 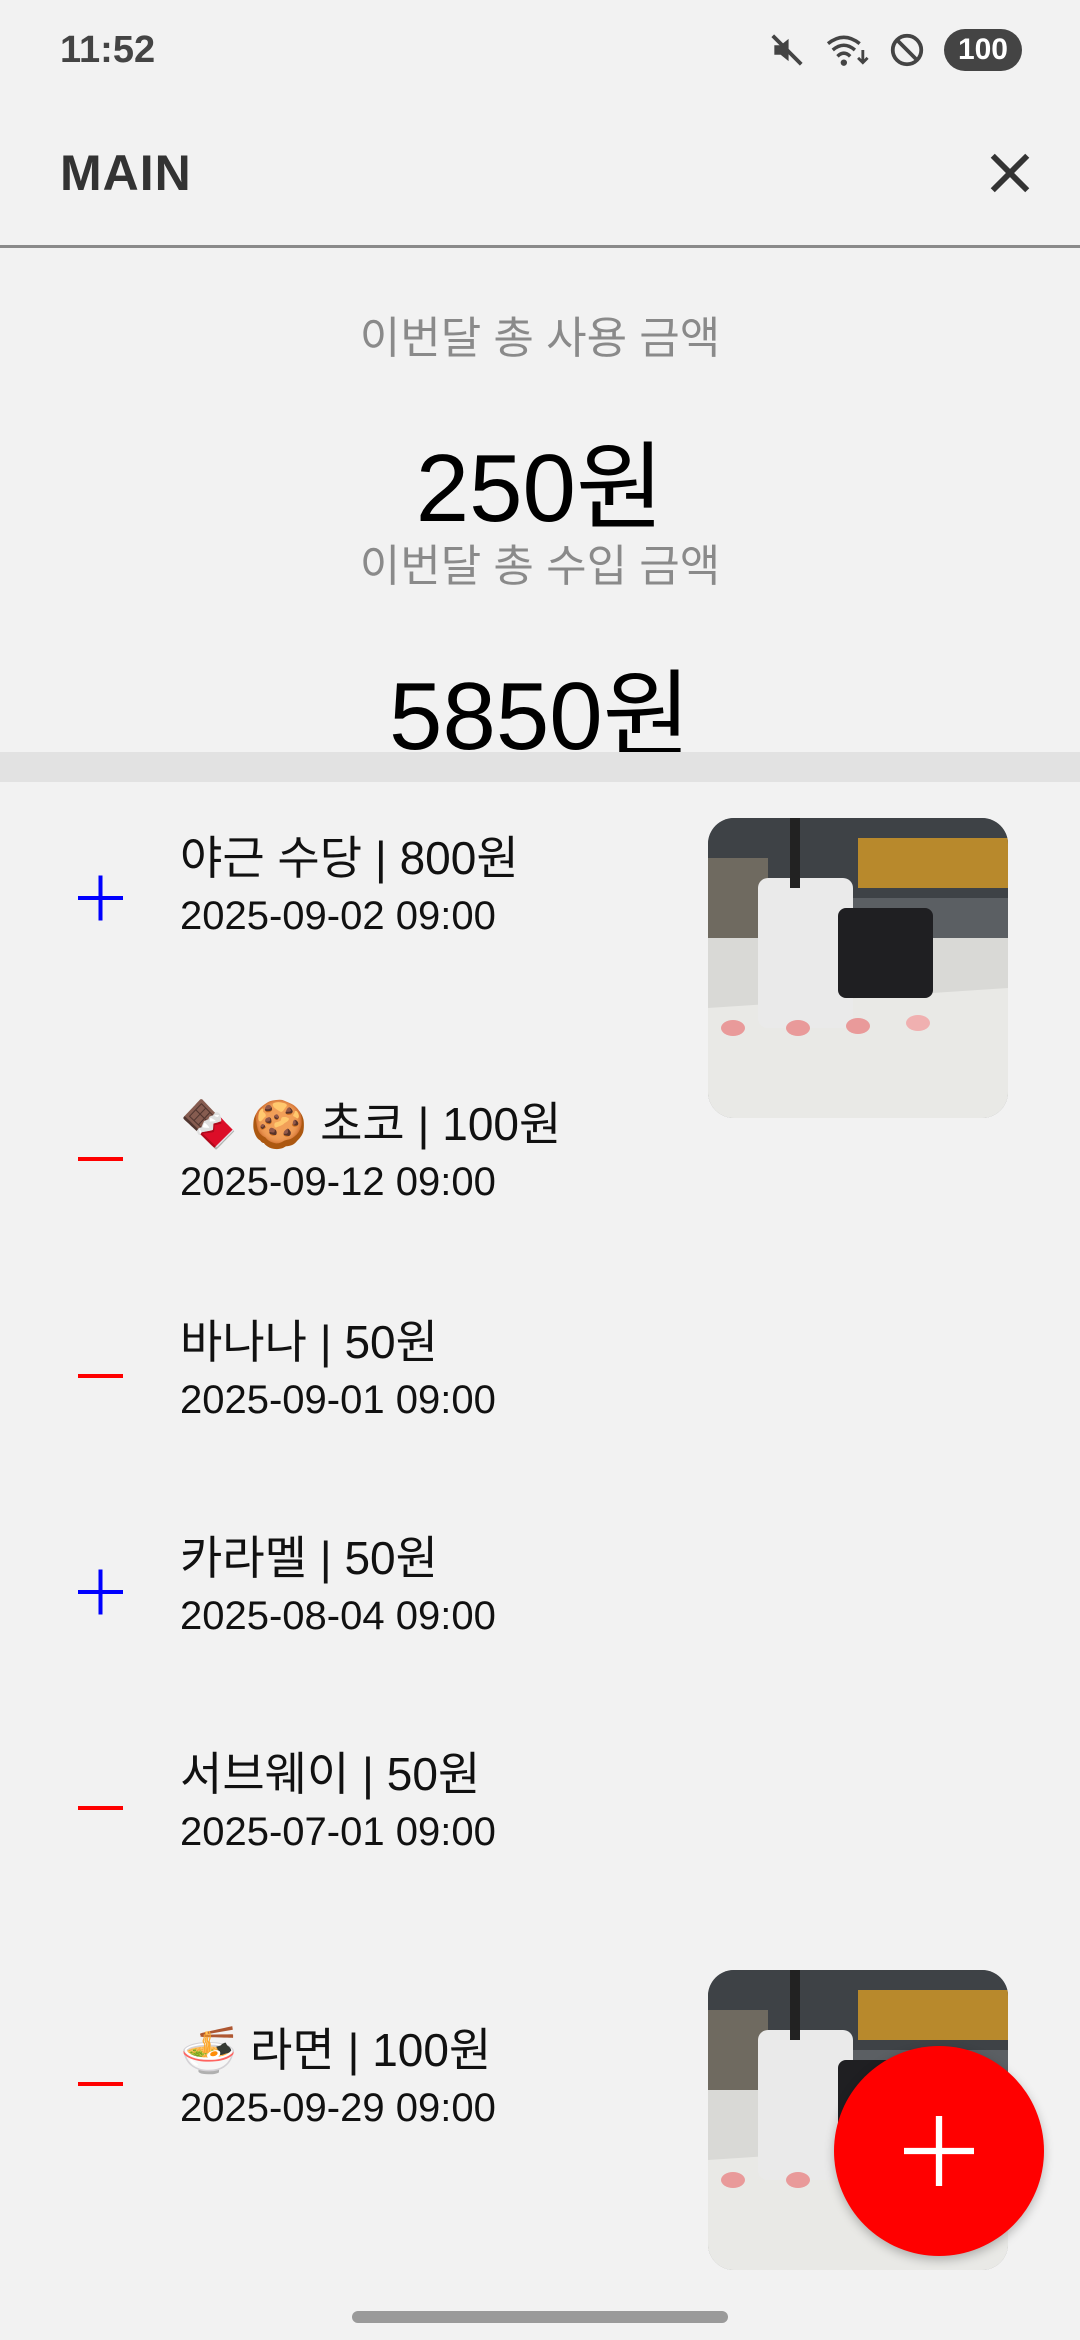 I want to click on transaction-title: 카라멜 | 50원, so click(x=309, y=1558).